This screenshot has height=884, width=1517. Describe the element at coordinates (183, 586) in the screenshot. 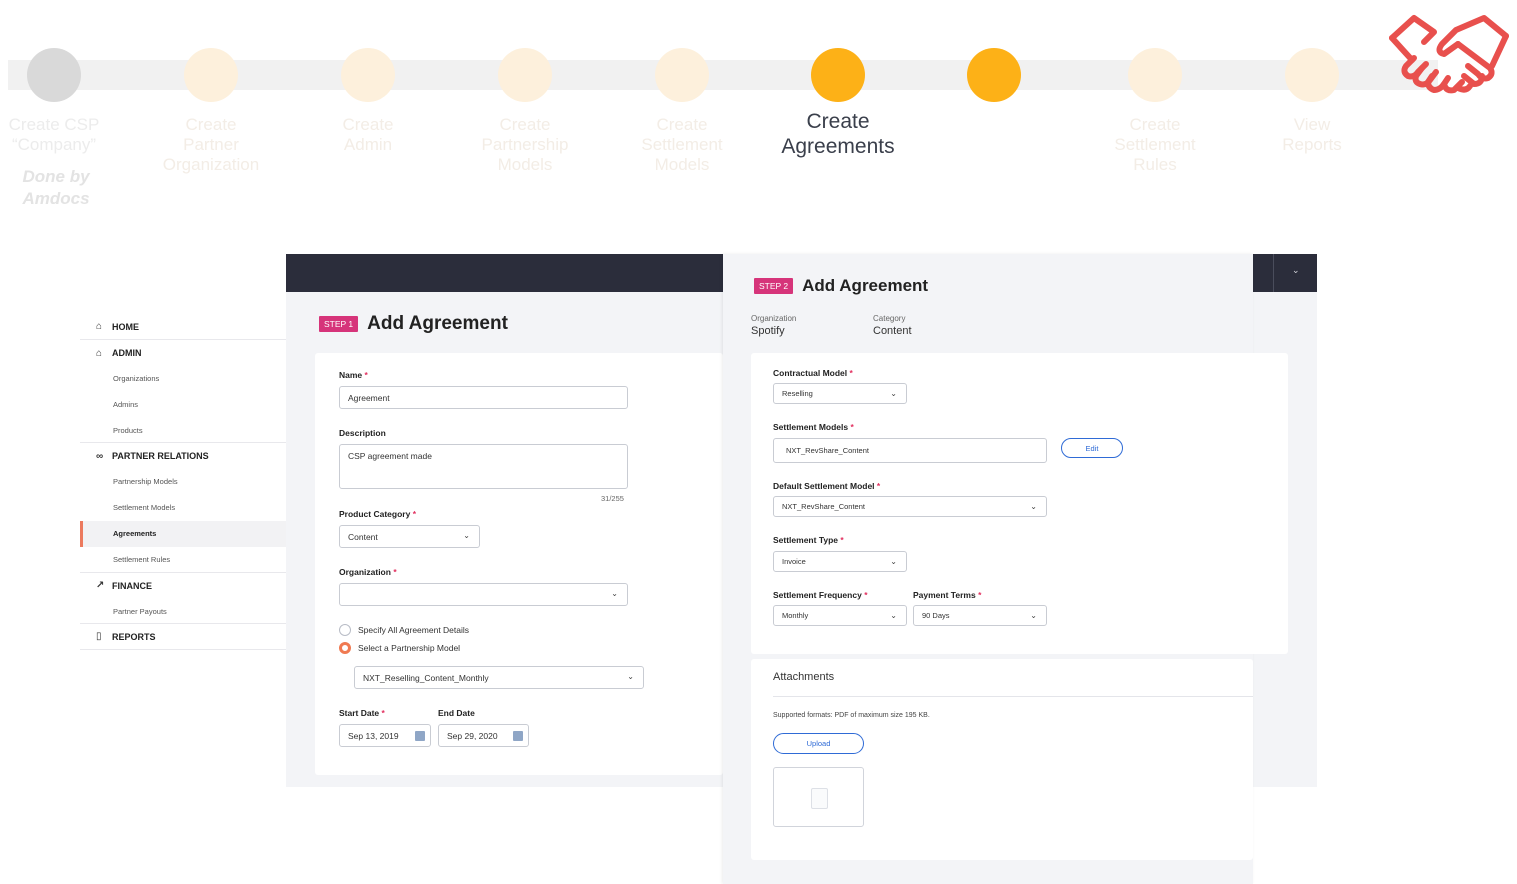

I see `sidebar-finance: ↗ FINANCE` at that location.